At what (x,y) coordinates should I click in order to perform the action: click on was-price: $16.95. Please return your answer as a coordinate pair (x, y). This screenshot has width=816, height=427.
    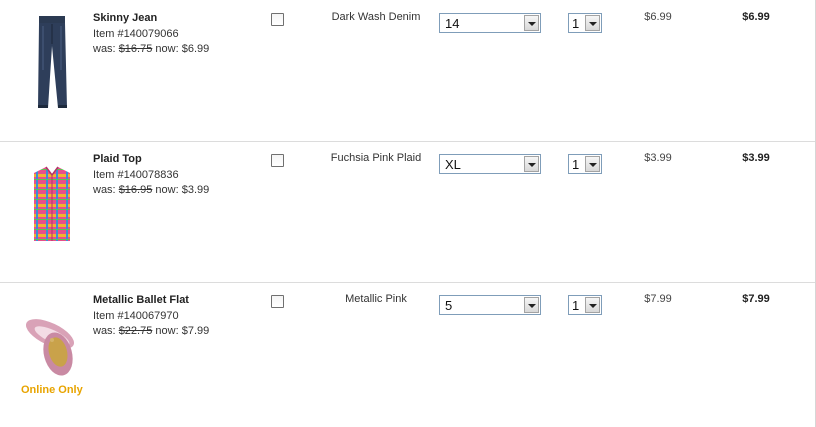
    Looking at the image, I should click on (135, 190).